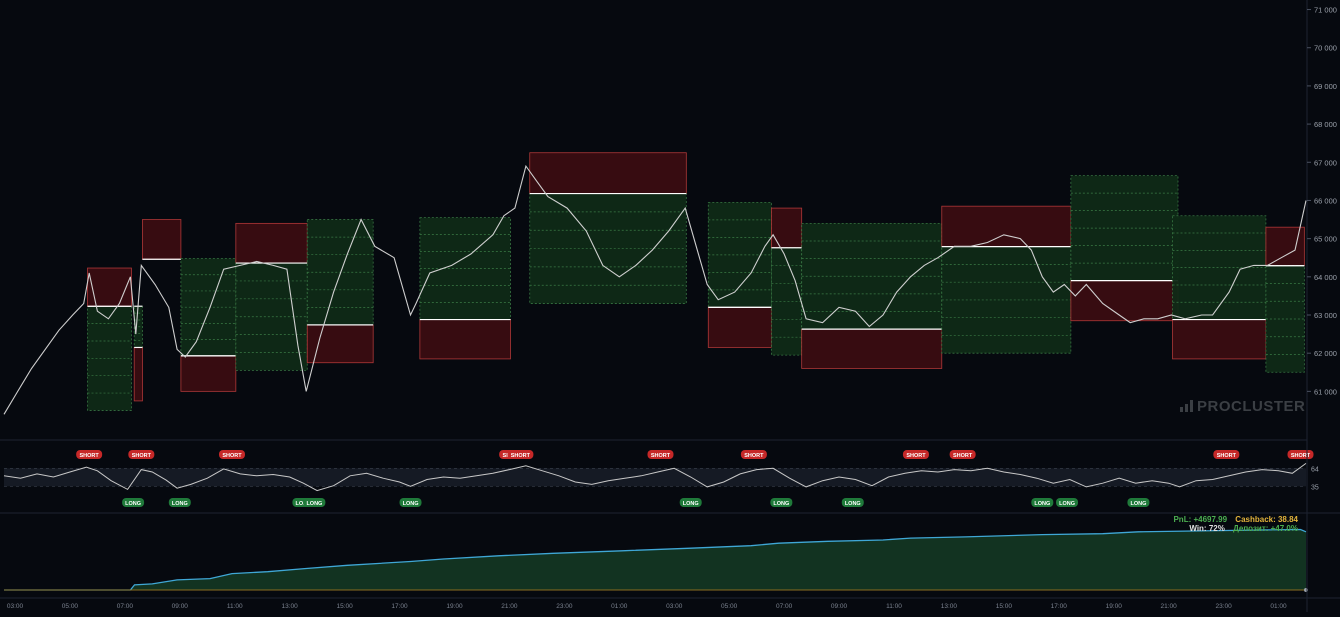 The width and height of the screenshot is (1340, 617). Describe the element at coordinates (1325, 391) in the screenshot. I see `price-tick-label: 61 000` at that location.